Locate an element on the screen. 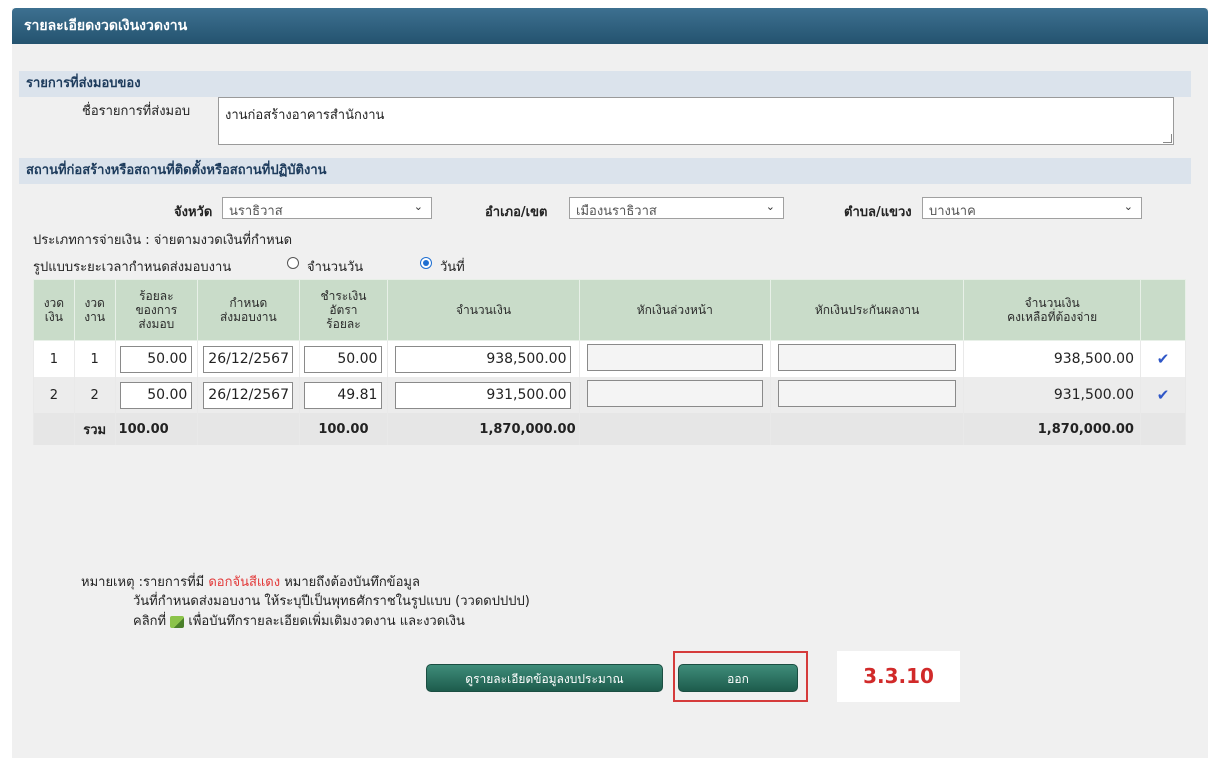 The image size is (1208, 758). rate-input: 50.00 is located at coordinates (343, 359).